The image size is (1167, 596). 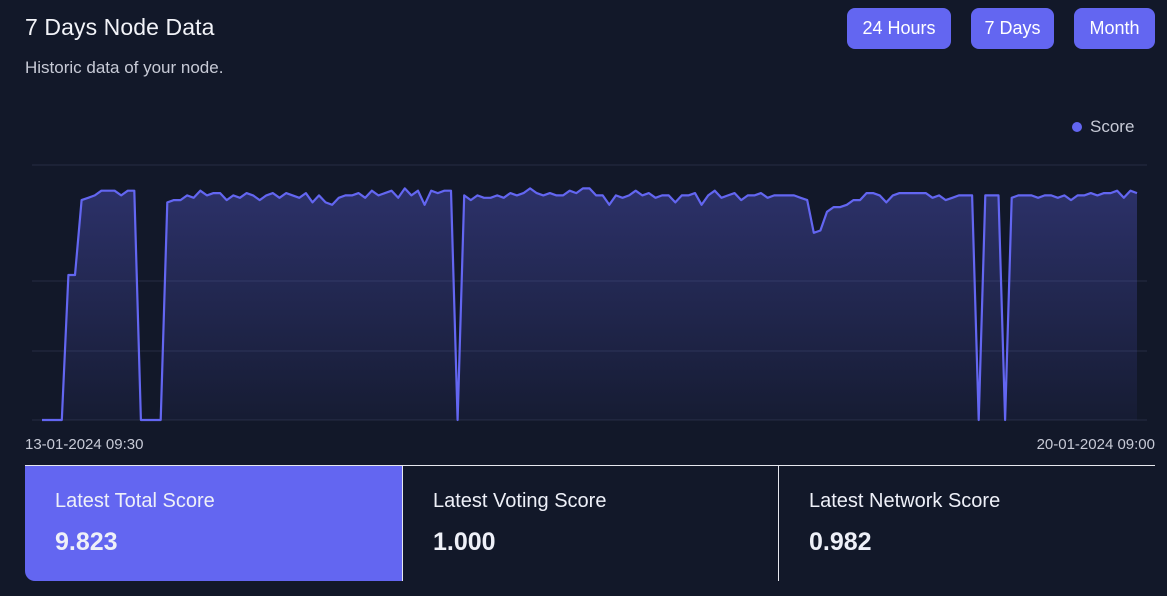 What do you see at coordinates (1114, 28) in the screenshot?
I see `range-month-button: Month` at bounding box center [1114, 28].